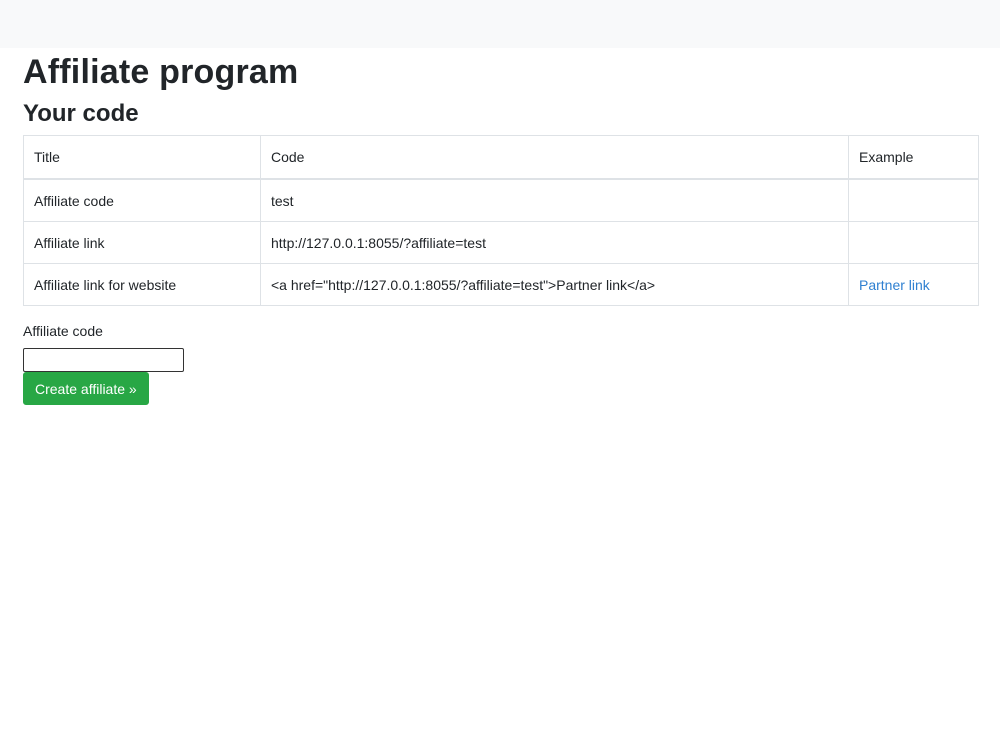  What do you see at coordinates (500, 364) in the screenshot?
I see `create-affiliate-form: Affiliate code Create affiliate »` at bounding box center [500, 364].